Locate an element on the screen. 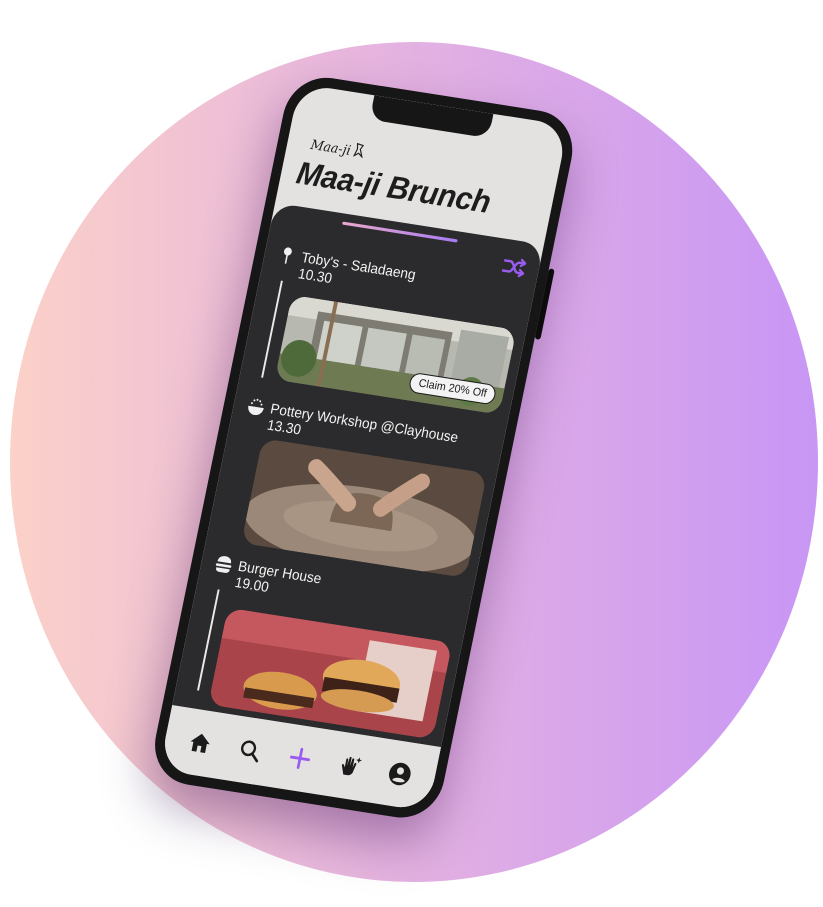 This screenshot has height=907, width=823. sparkle-hand-icon is located at coordinates (351, 766).